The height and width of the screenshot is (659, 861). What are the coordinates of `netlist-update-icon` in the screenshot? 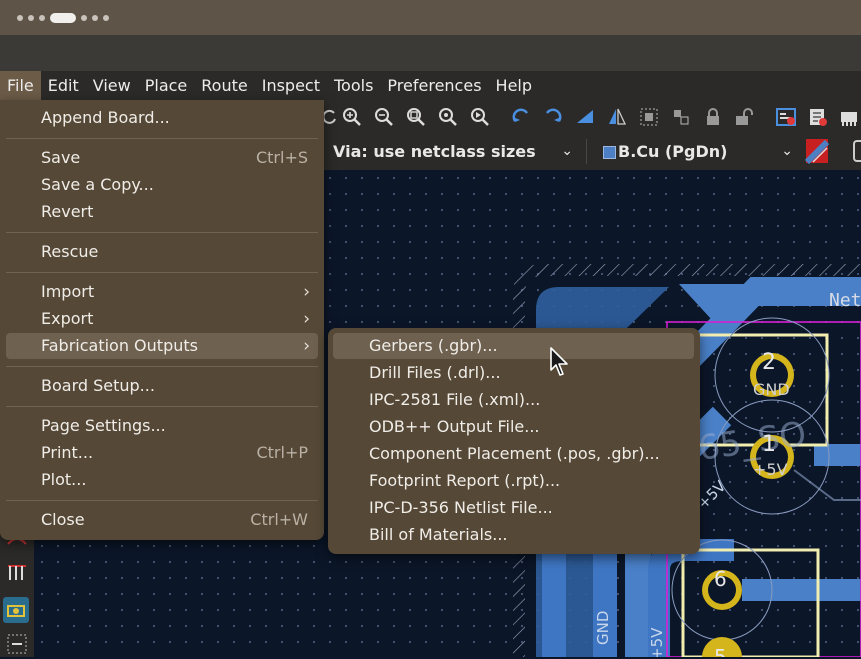 It's located at (818, 117).